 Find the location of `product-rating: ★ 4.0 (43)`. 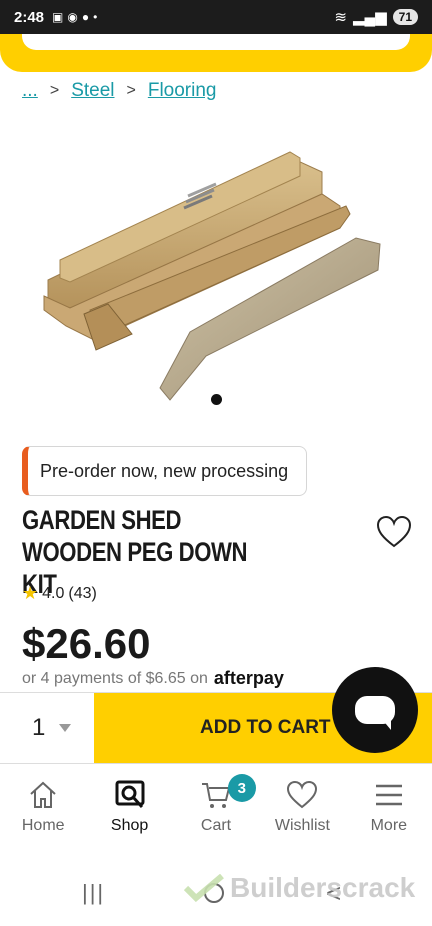

product-rating: ★ 4.0 (43) is located at coordinates (59, 593).